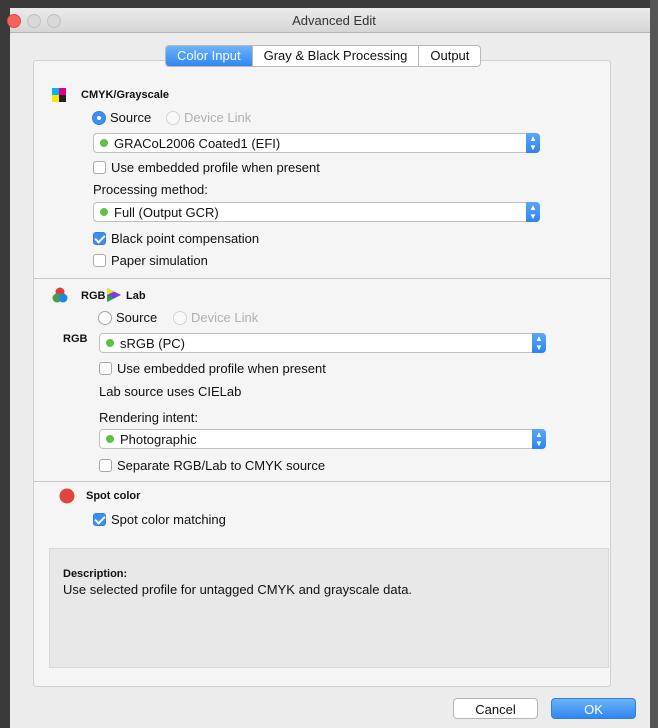 The image size is (658, 728). I want to click on cmyk-profile-select: GRACoL2006 Coated1 (EFI) ▲ ▼, so click(316, 143).